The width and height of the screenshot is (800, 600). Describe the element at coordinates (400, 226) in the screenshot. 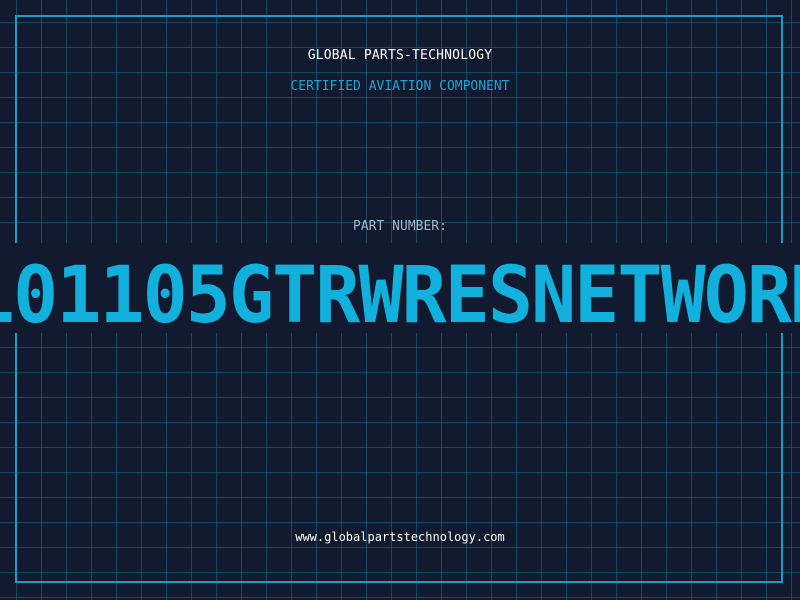

I see `part-number-label: PART NUMBER:` at that location.